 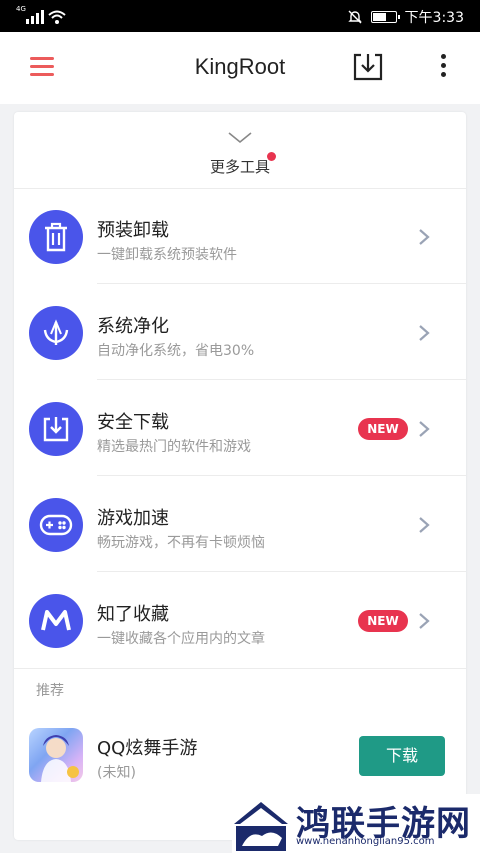 I want to click on app-title: KingRoot, so click(x=240, y=66).